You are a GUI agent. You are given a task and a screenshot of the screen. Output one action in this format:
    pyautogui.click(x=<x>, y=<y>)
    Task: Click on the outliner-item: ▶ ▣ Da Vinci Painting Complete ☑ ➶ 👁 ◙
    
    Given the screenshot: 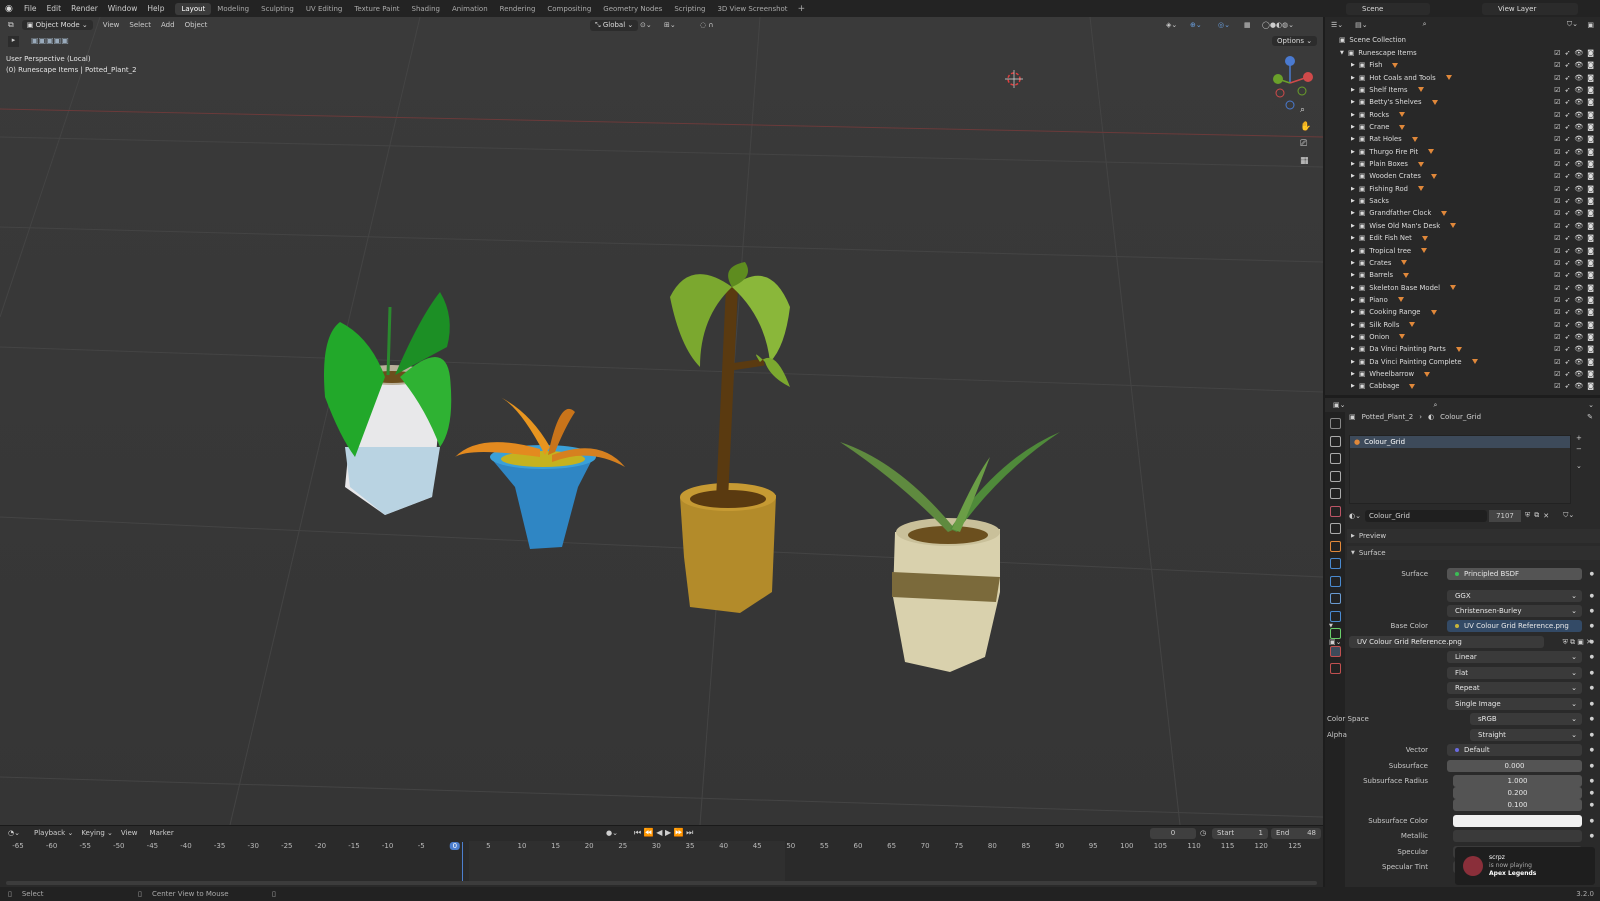 What is the action you would take?
    pyautogui.click(x=1462, y=361)
    